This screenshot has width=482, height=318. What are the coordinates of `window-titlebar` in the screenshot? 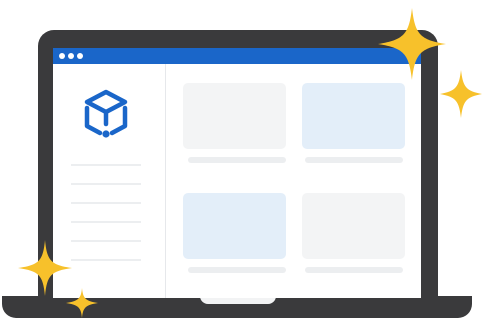 It's located at (237, 56).